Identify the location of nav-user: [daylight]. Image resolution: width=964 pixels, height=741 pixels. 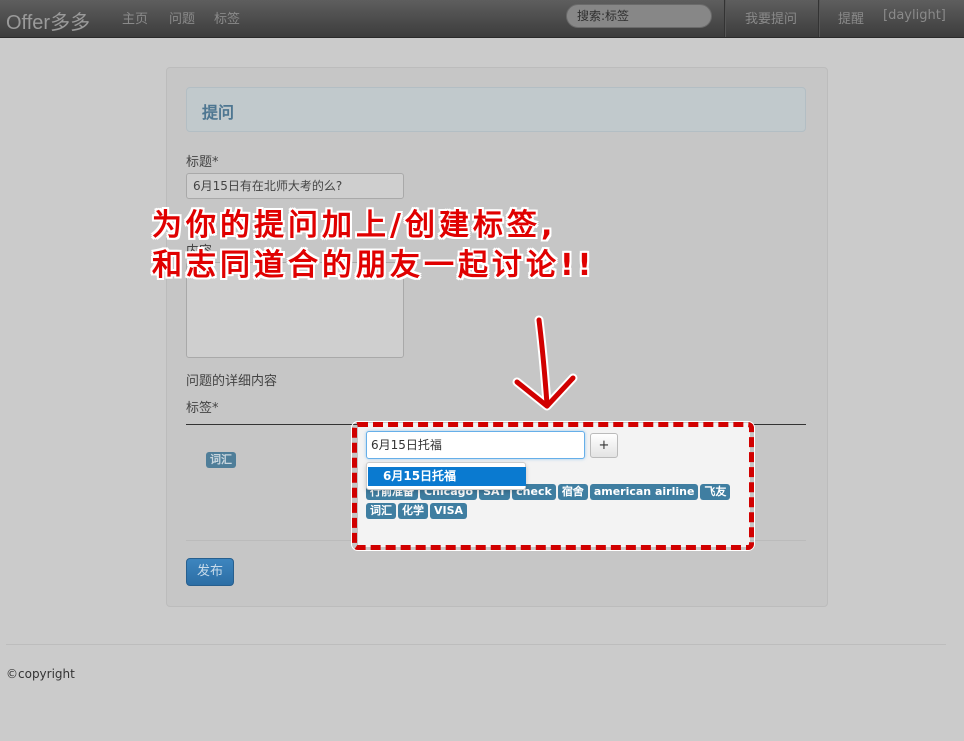
(914, 15).